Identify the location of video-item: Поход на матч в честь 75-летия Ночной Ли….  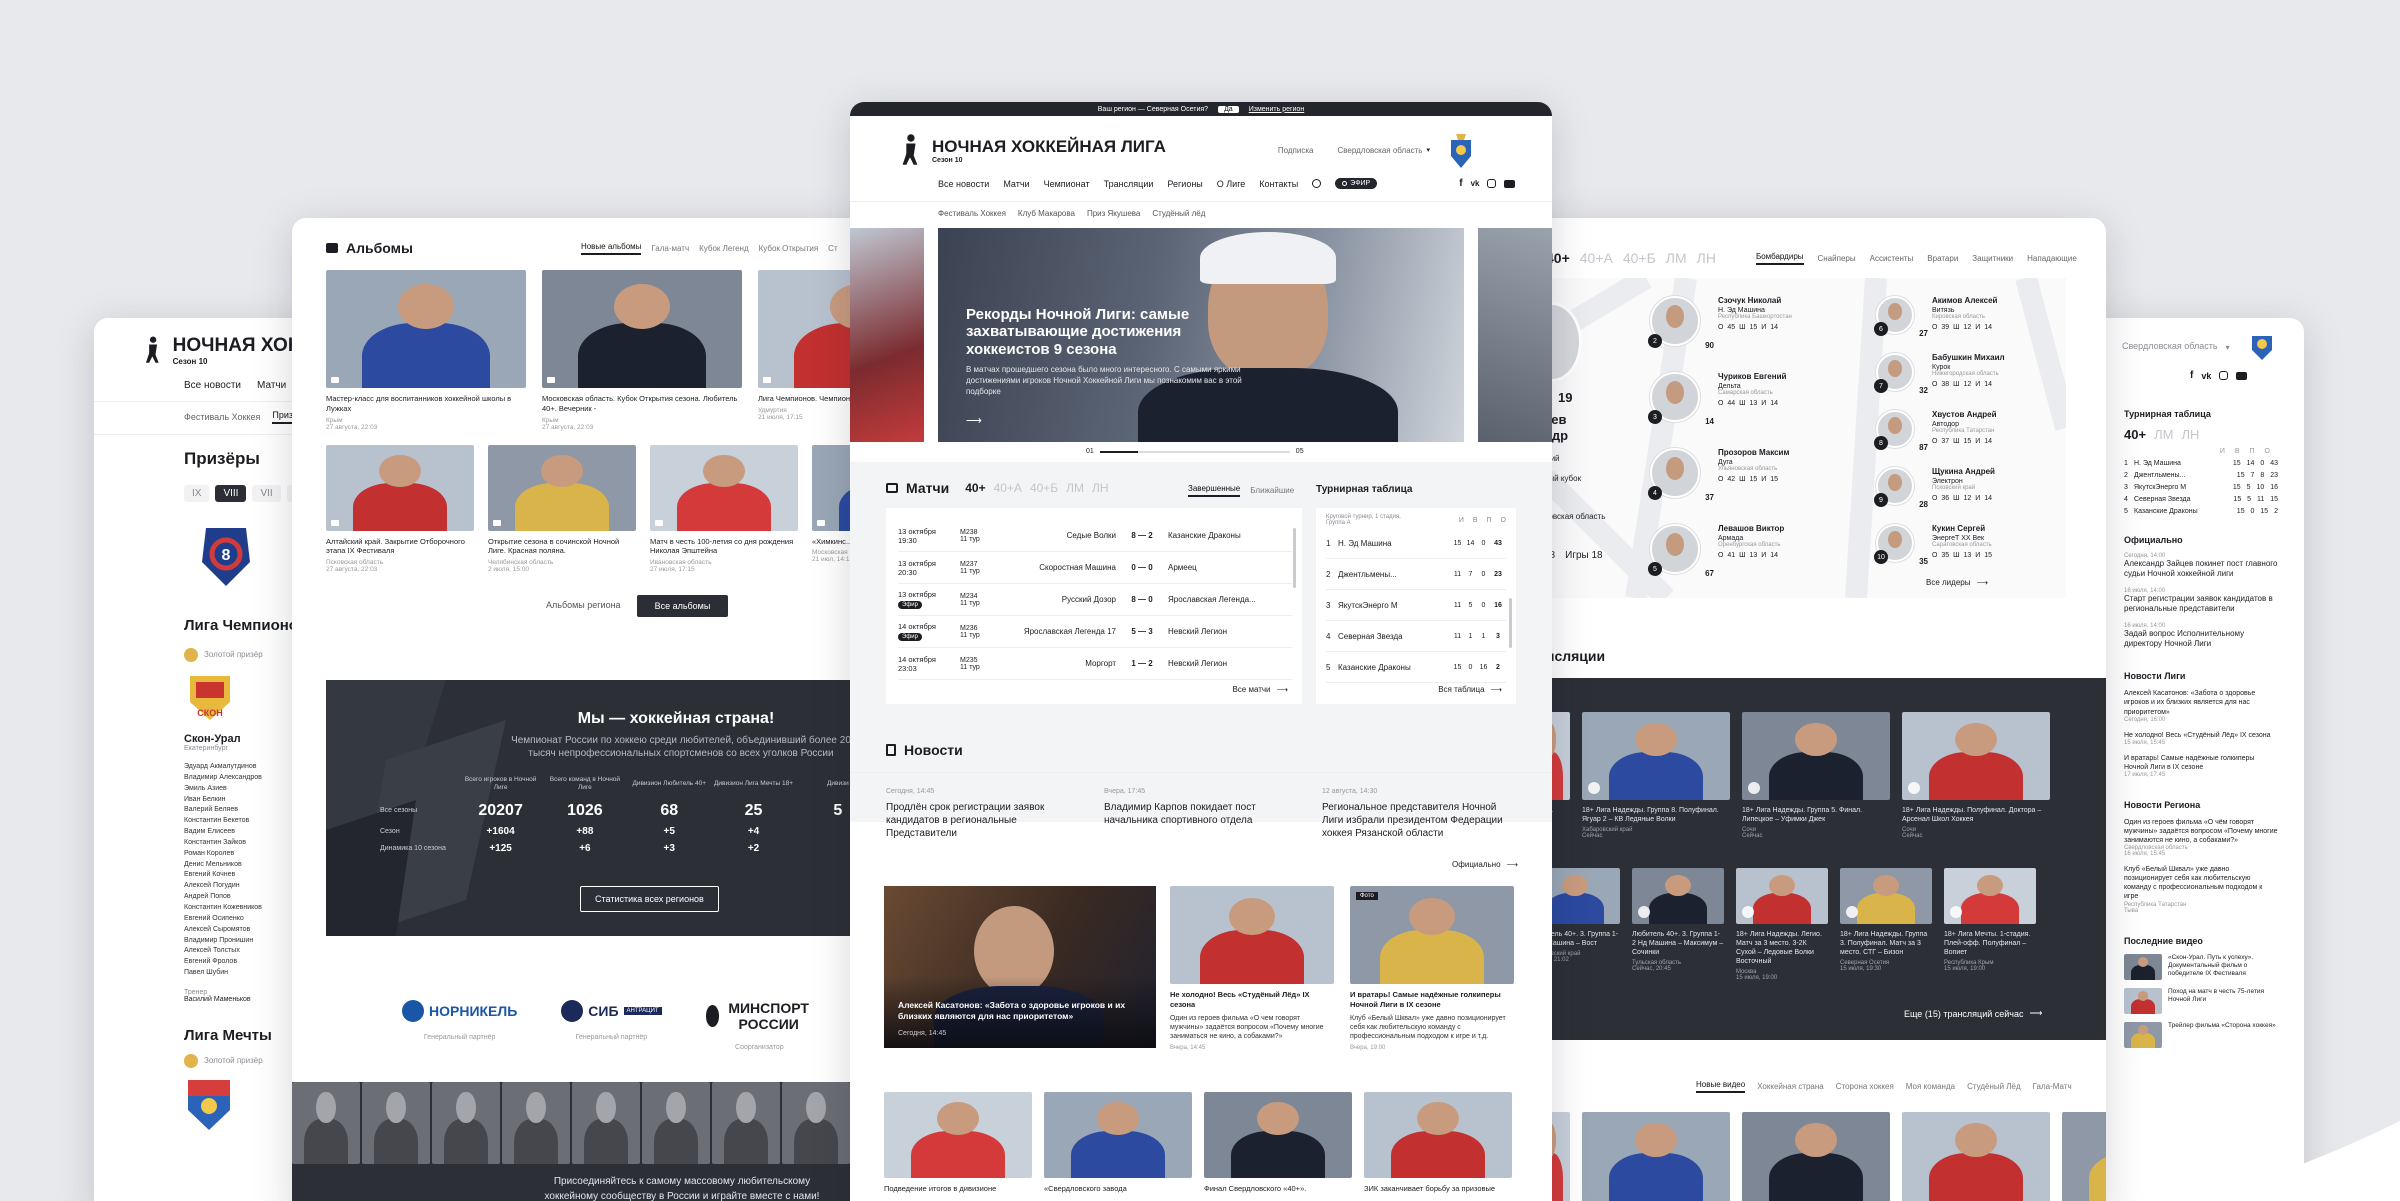
(2201, 1000).